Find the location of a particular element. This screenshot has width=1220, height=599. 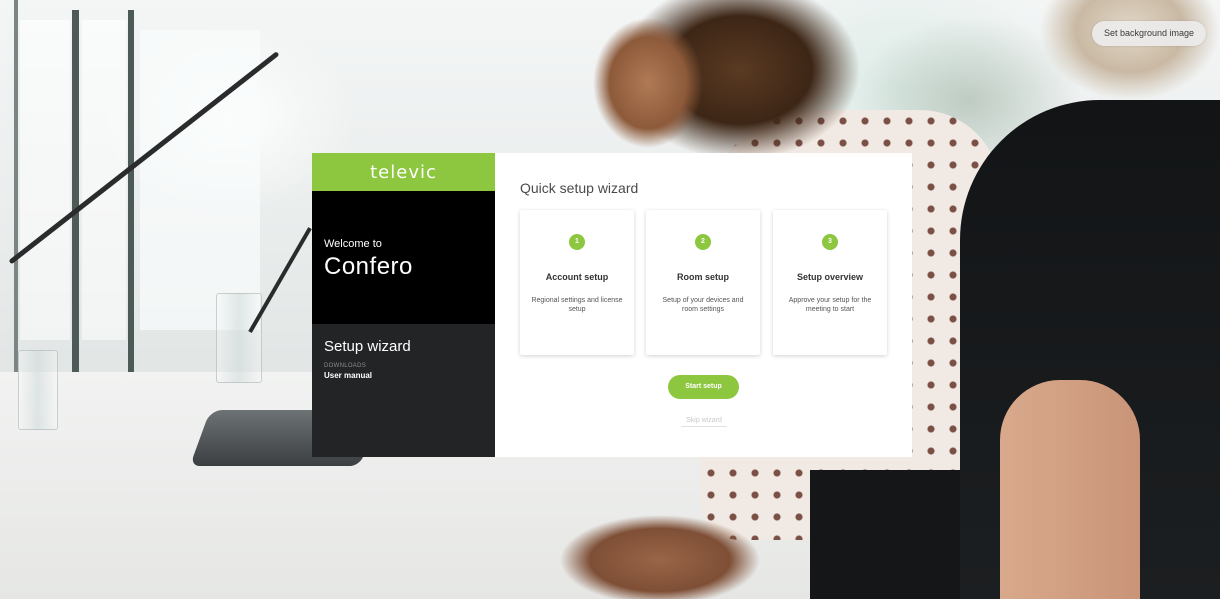

televic-logo-icon: televic is located at coordinates (403, 172).